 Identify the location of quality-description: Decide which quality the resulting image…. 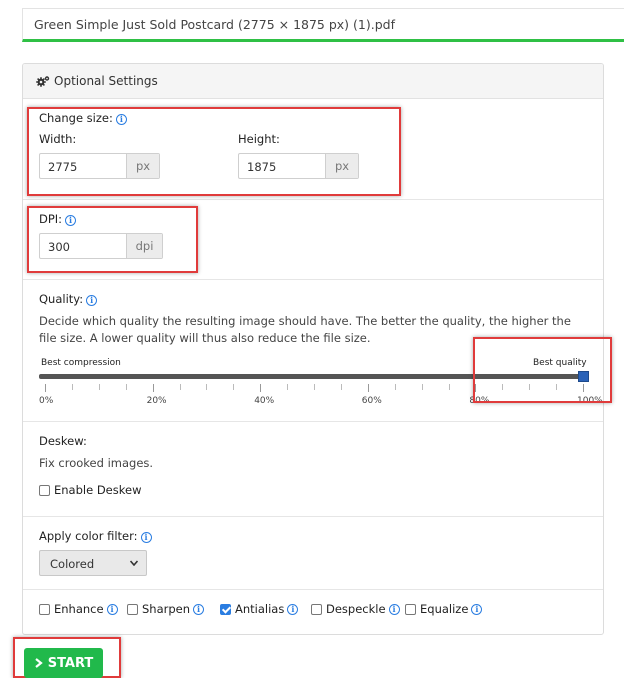
(305, 329).